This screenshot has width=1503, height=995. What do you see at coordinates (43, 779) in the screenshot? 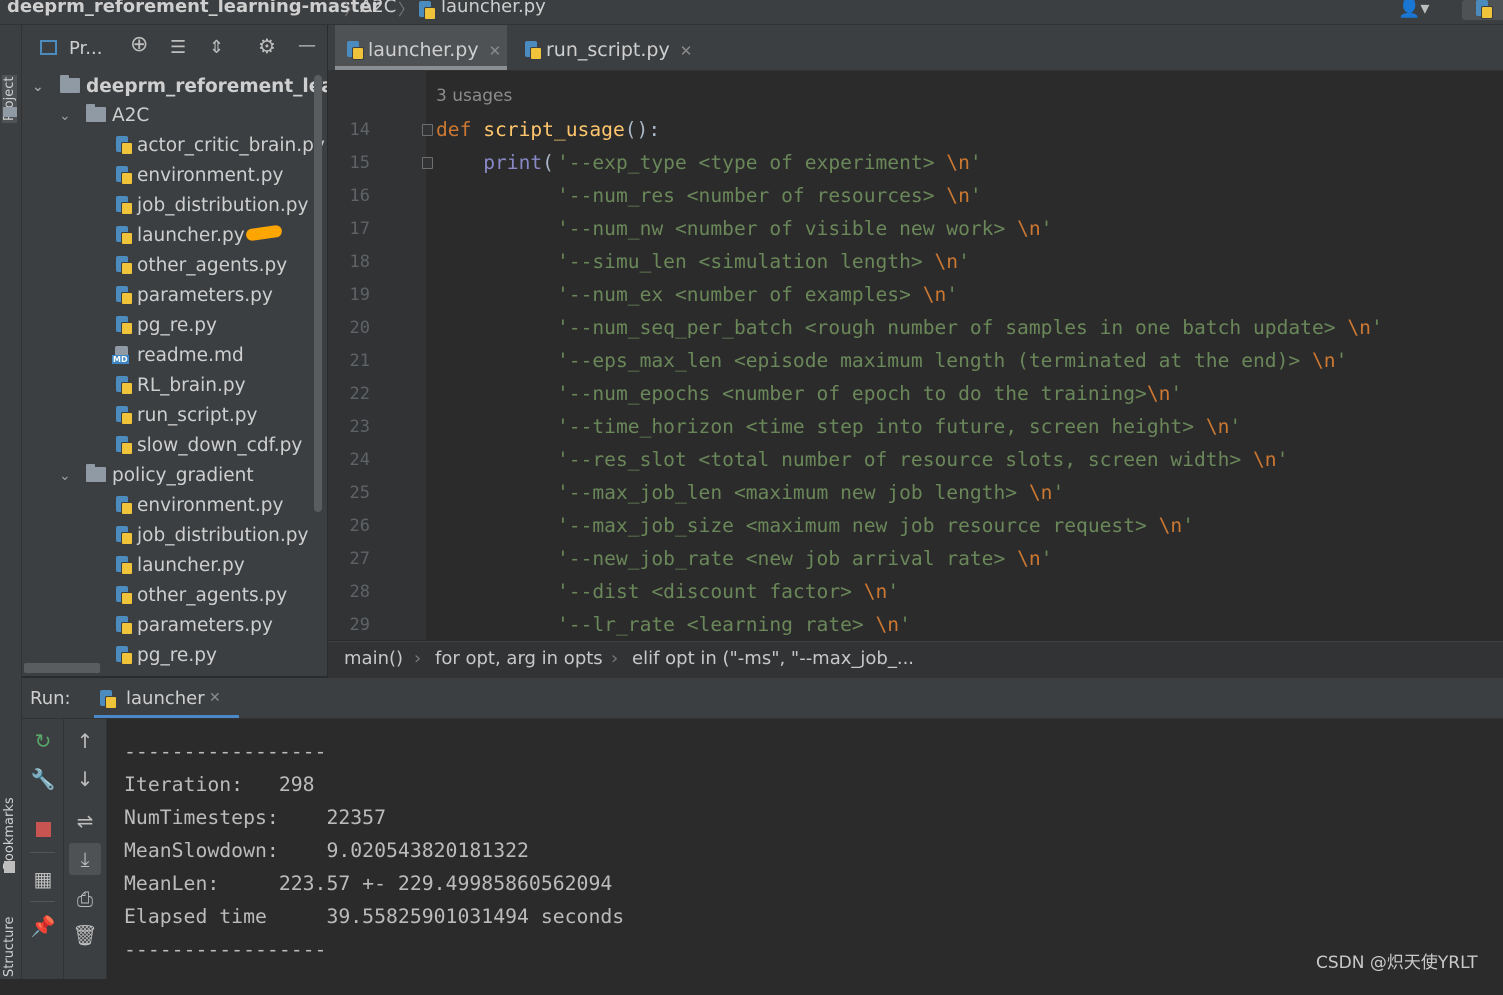
I see `wrench-icon: 🔧` at bounding box center [43, 779].